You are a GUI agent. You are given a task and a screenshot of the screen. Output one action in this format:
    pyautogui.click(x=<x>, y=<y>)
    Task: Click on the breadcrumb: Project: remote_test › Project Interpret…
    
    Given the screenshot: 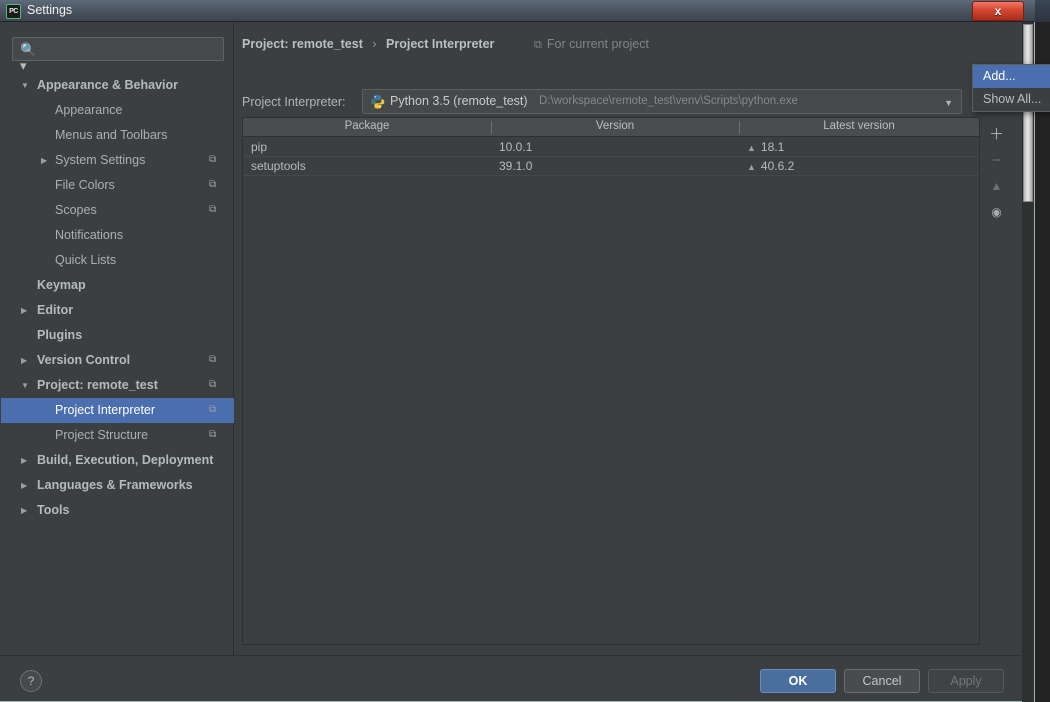 What is the action you would take?
    pyautogui.click(x=368, y=44)
    